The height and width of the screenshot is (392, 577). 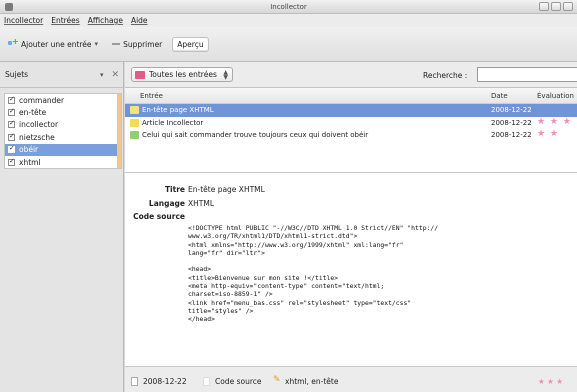 I want to click on window-title: Incollector, so click(x=288, y=7).